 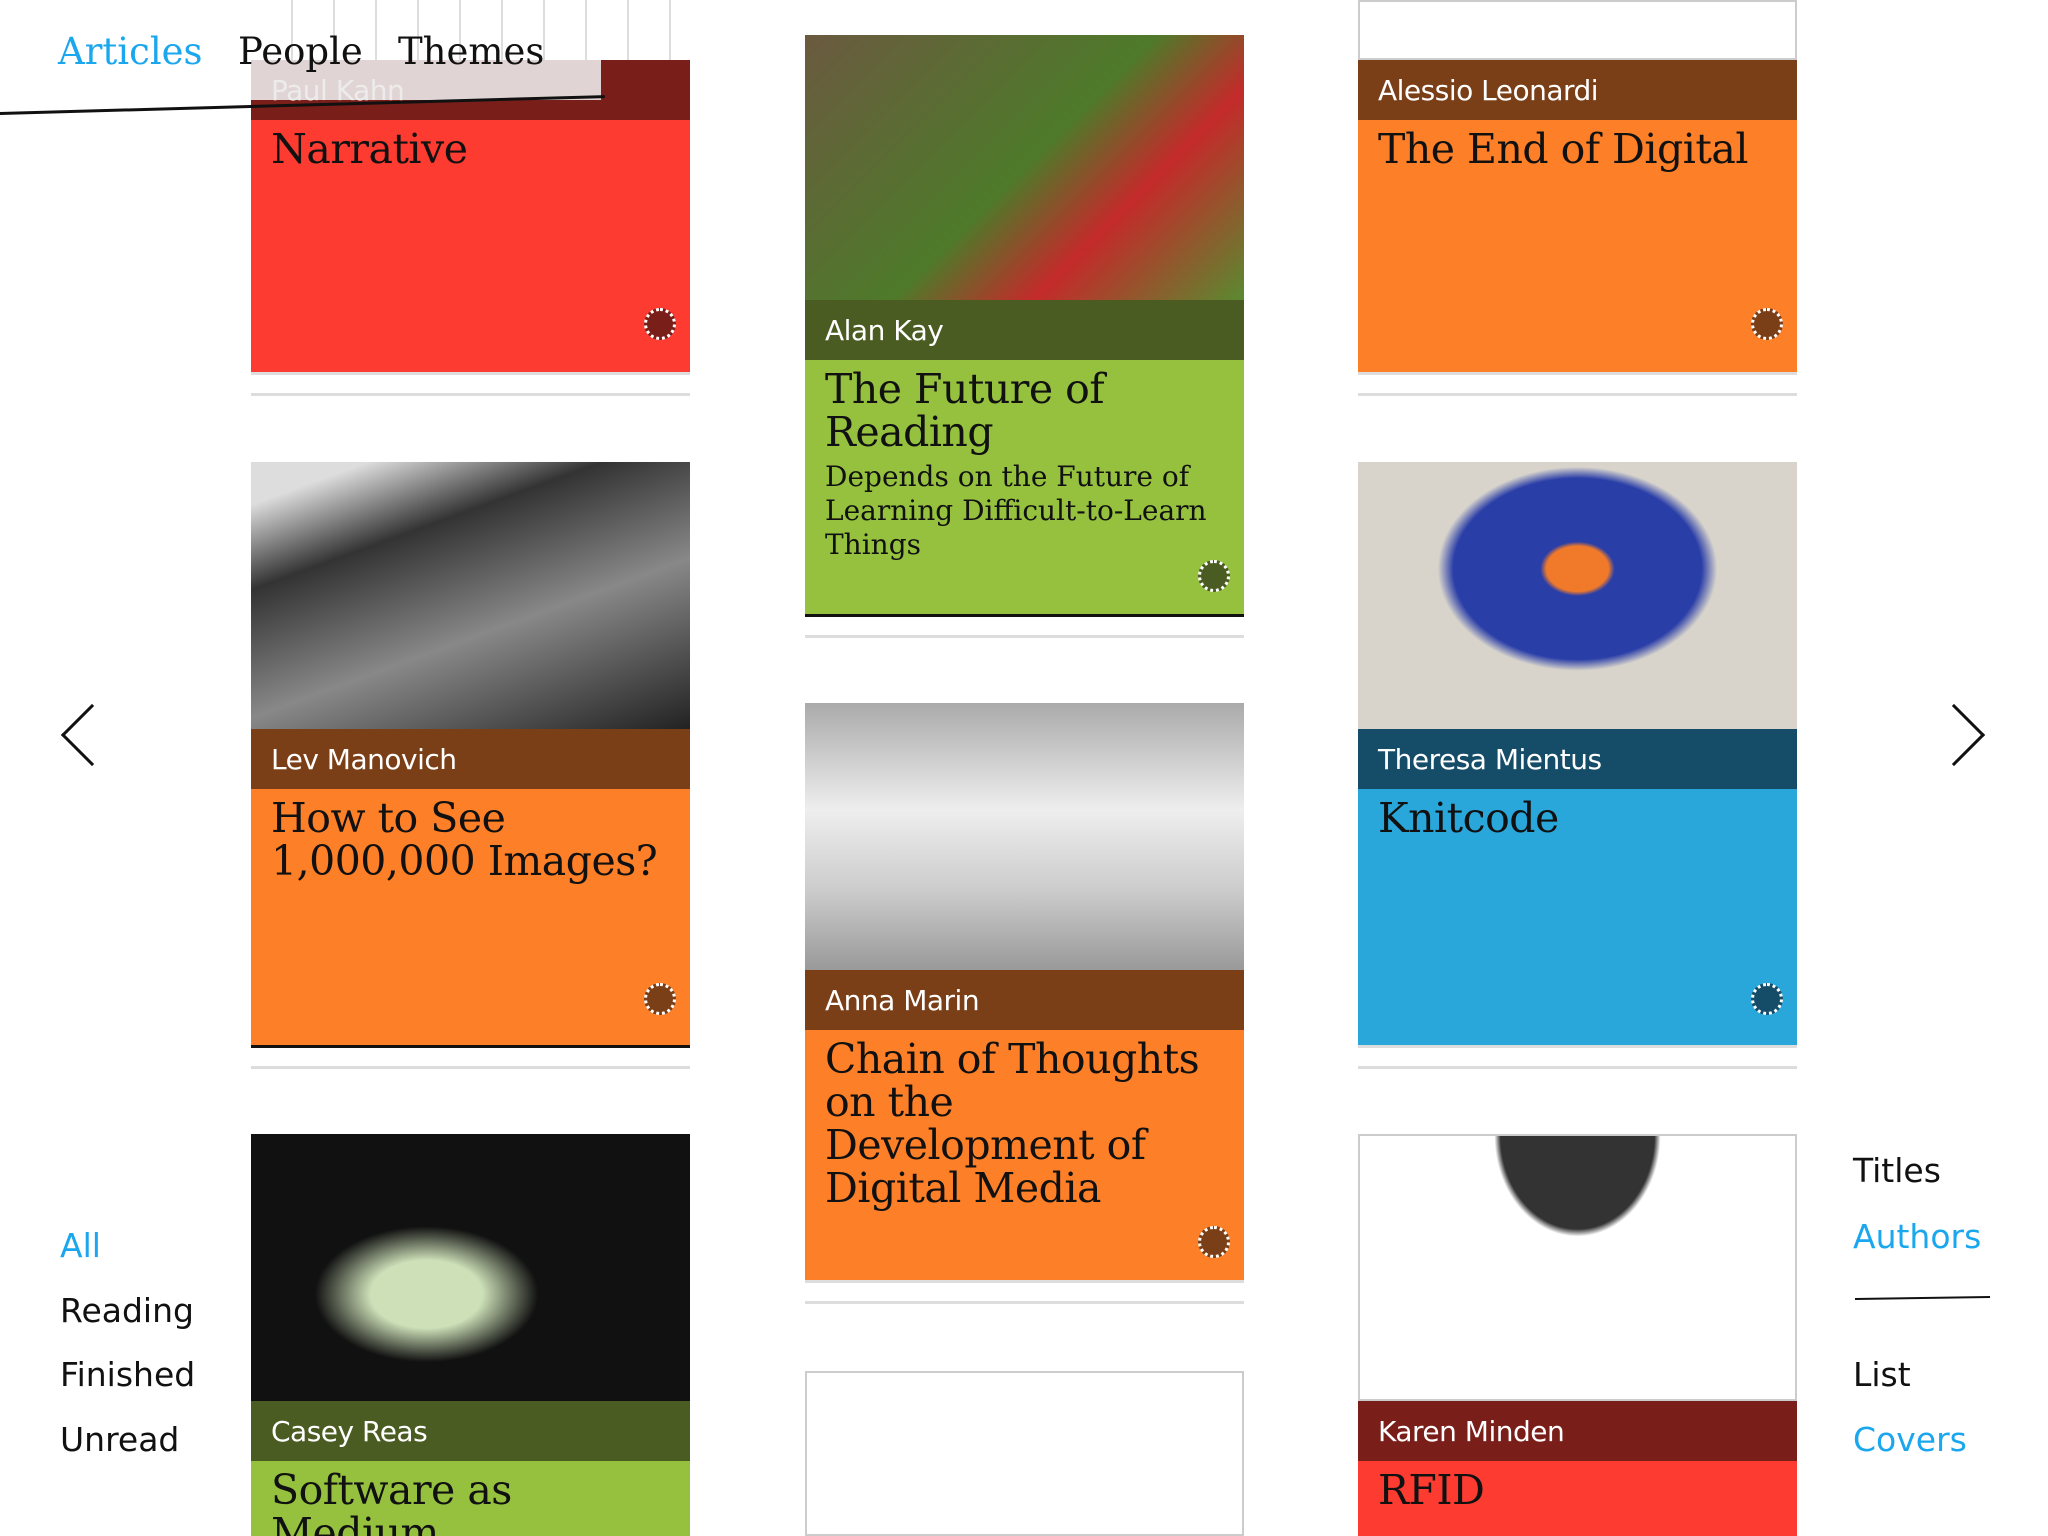 What do you see at coordinates (470, 1431) in the screenshot?
I see `author-label: Casey Reas` at bounding box center [470, 1431].